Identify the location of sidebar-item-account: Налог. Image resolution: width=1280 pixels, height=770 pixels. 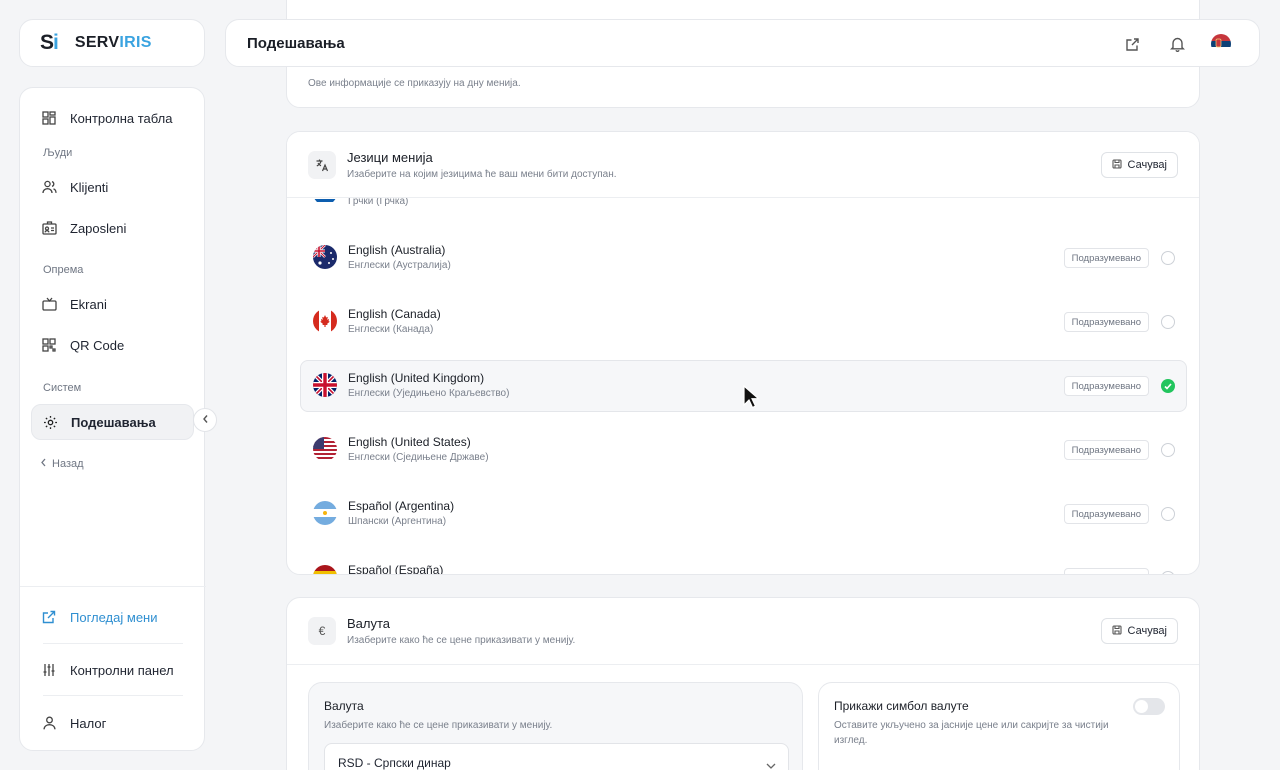
(112, 723).